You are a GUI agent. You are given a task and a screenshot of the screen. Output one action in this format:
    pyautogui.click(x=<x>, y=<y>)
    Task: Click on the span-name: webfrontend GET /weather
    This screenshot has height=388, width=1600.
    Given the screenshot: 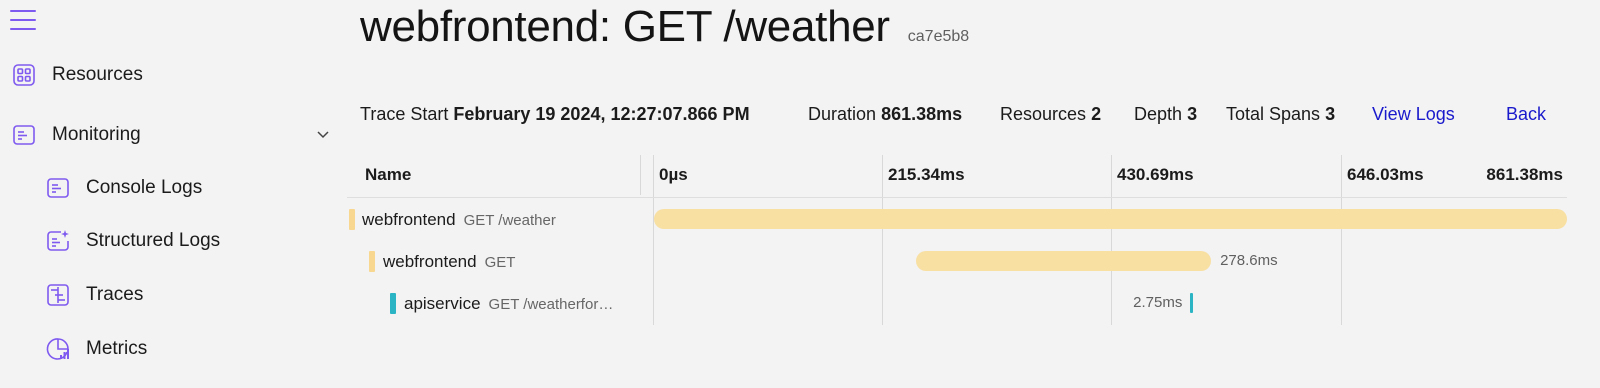 What is the action you would take?
    pyautogui.click(x=459, y=220)
    